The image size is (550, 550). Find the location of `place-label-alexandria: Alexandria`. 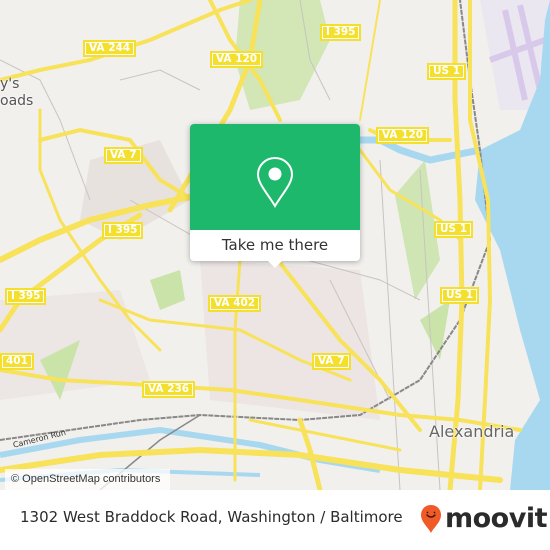

place-label-alexandria: Alexandria is located at coordinates (472, 431).